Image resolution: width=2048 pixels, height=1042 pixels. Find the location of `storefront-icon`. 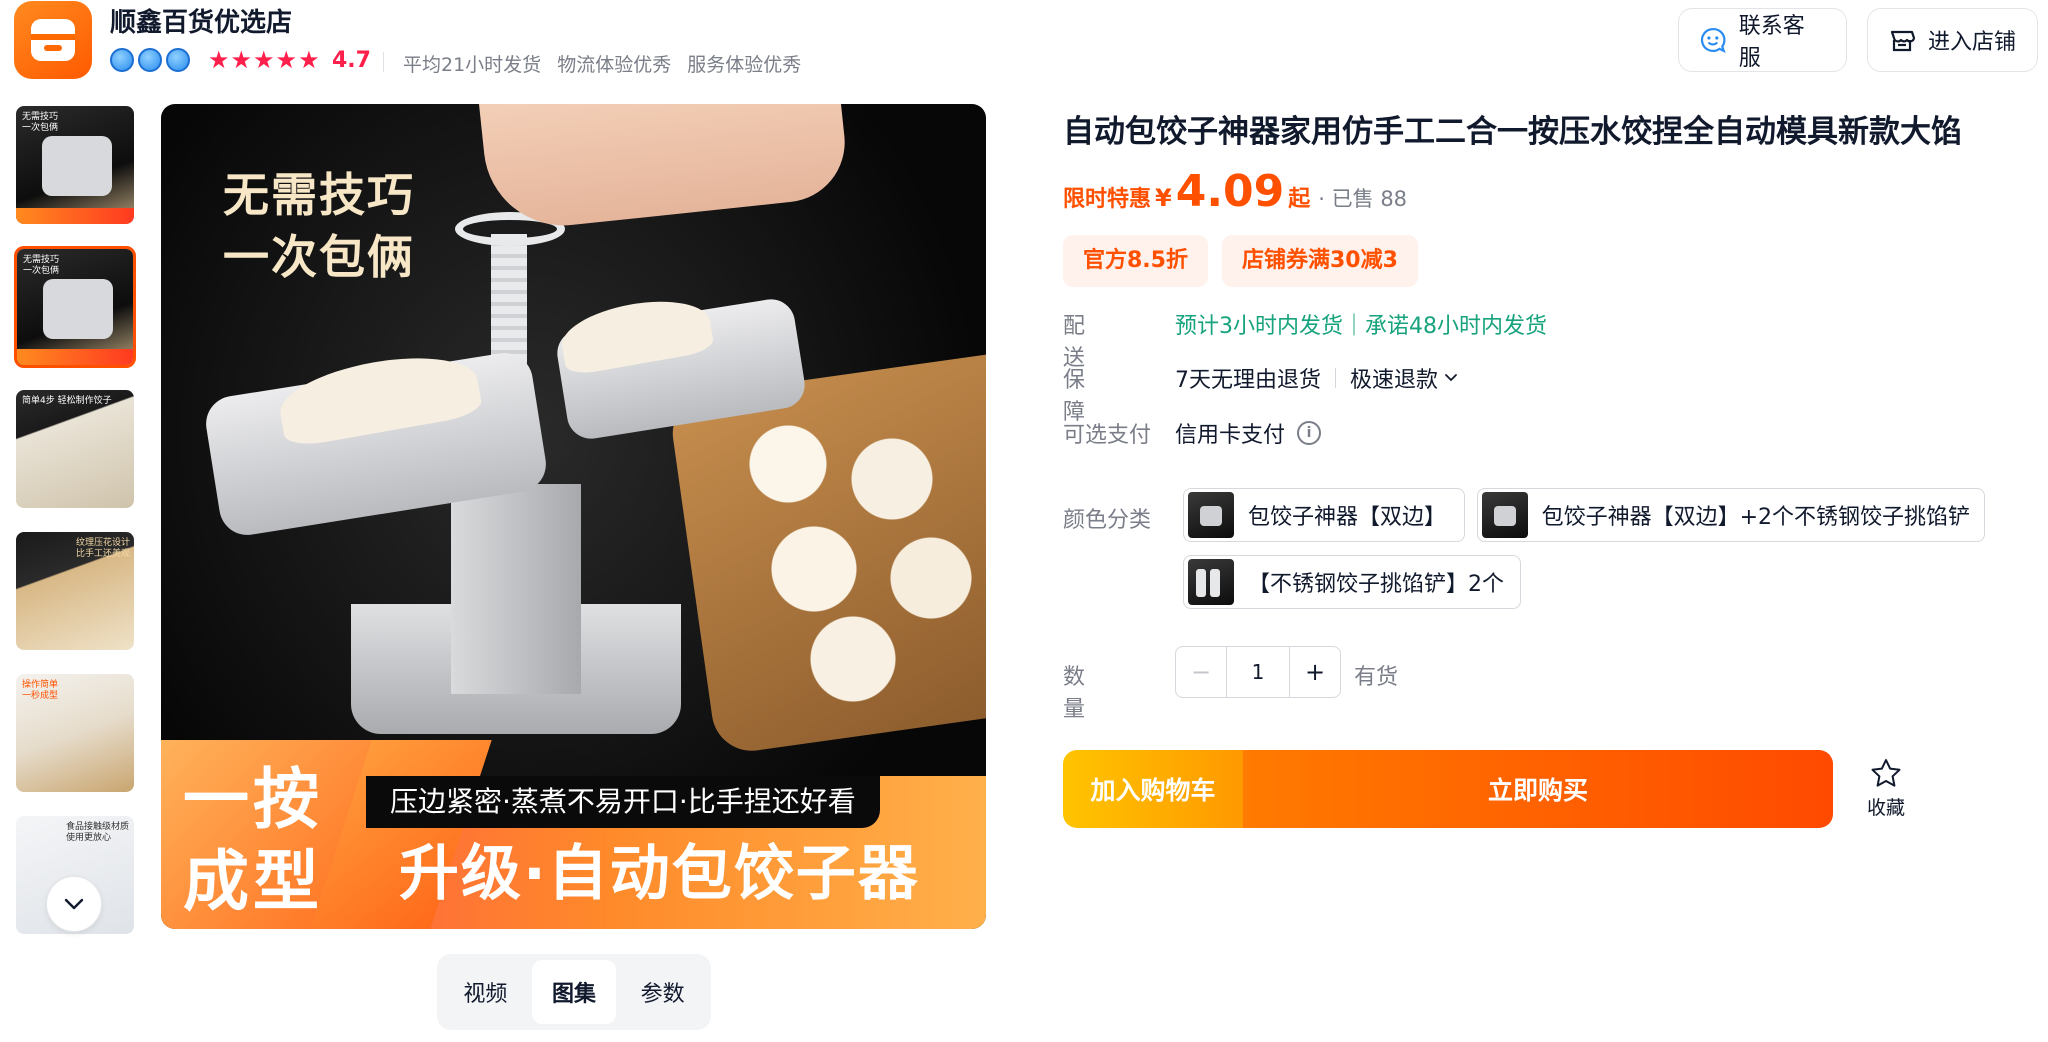

storefront-icon is located at coordinates (1903, 41).